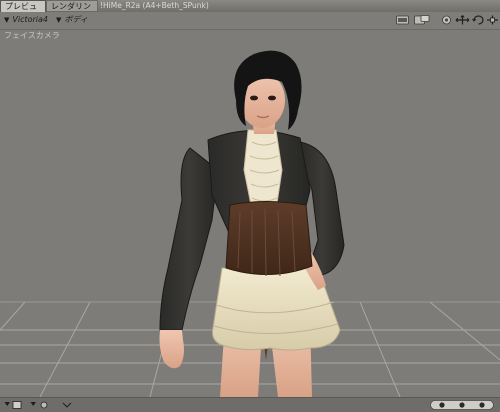 The width and height of the screenshot is (500, 412). I want to click on character-torso, so click(260, 203).